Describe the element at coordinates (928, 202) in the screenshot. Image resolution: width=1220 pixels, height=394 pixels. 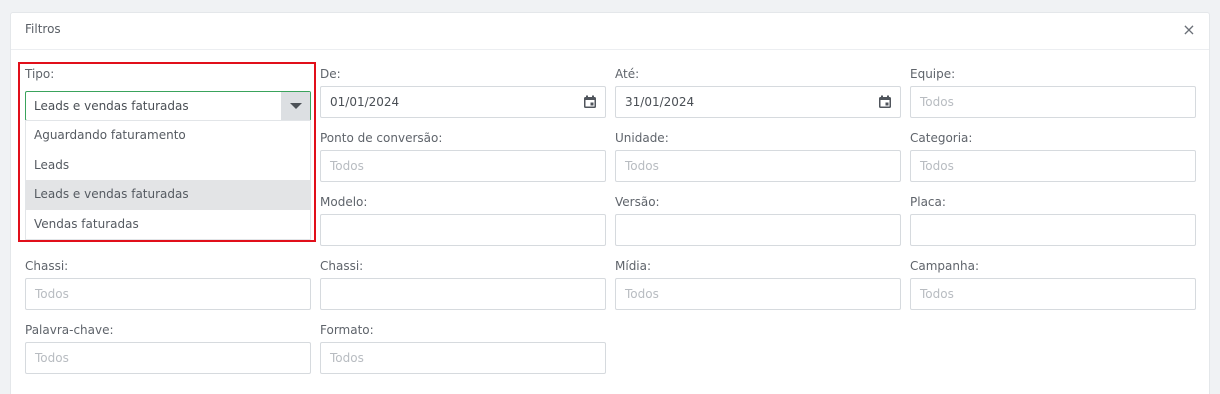
I see `placa-label: Placa:` at that location.